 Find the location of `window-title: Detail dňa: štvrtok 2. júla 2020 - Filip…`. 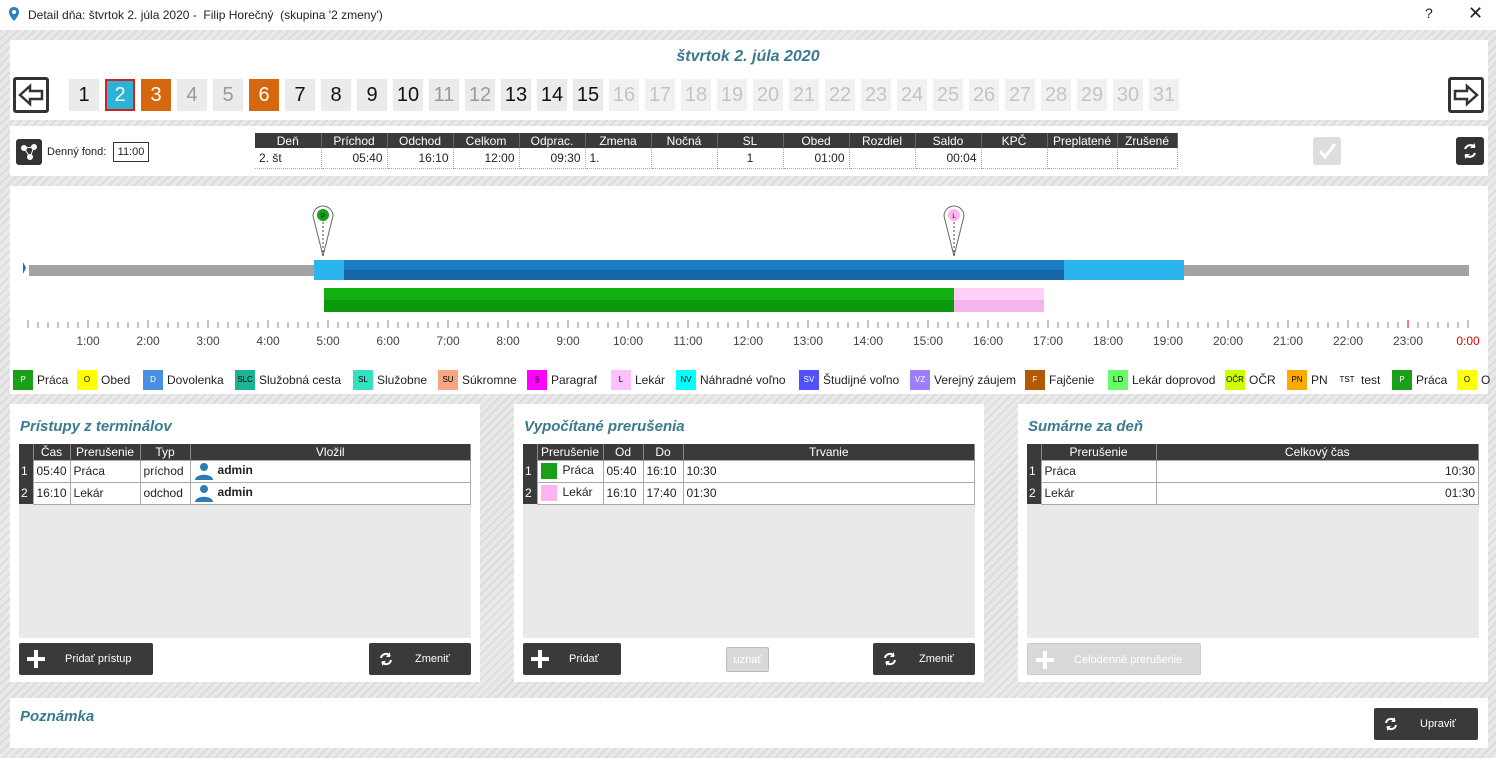

window-title: Detail dňa: štvrtok 2. júla 2020 - Filip… is located at coordinates (205, 15).